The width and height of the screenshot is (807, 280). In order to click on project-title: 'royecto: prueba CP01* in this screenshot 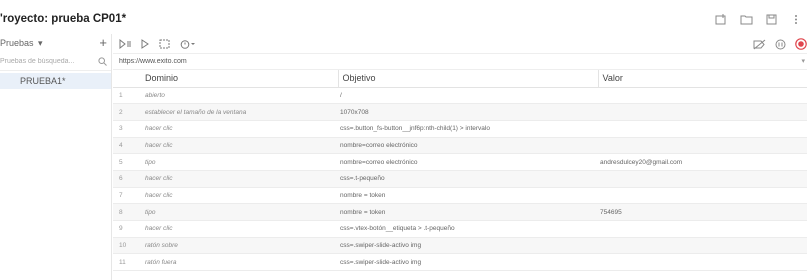, I will do `click(63, 19)`.